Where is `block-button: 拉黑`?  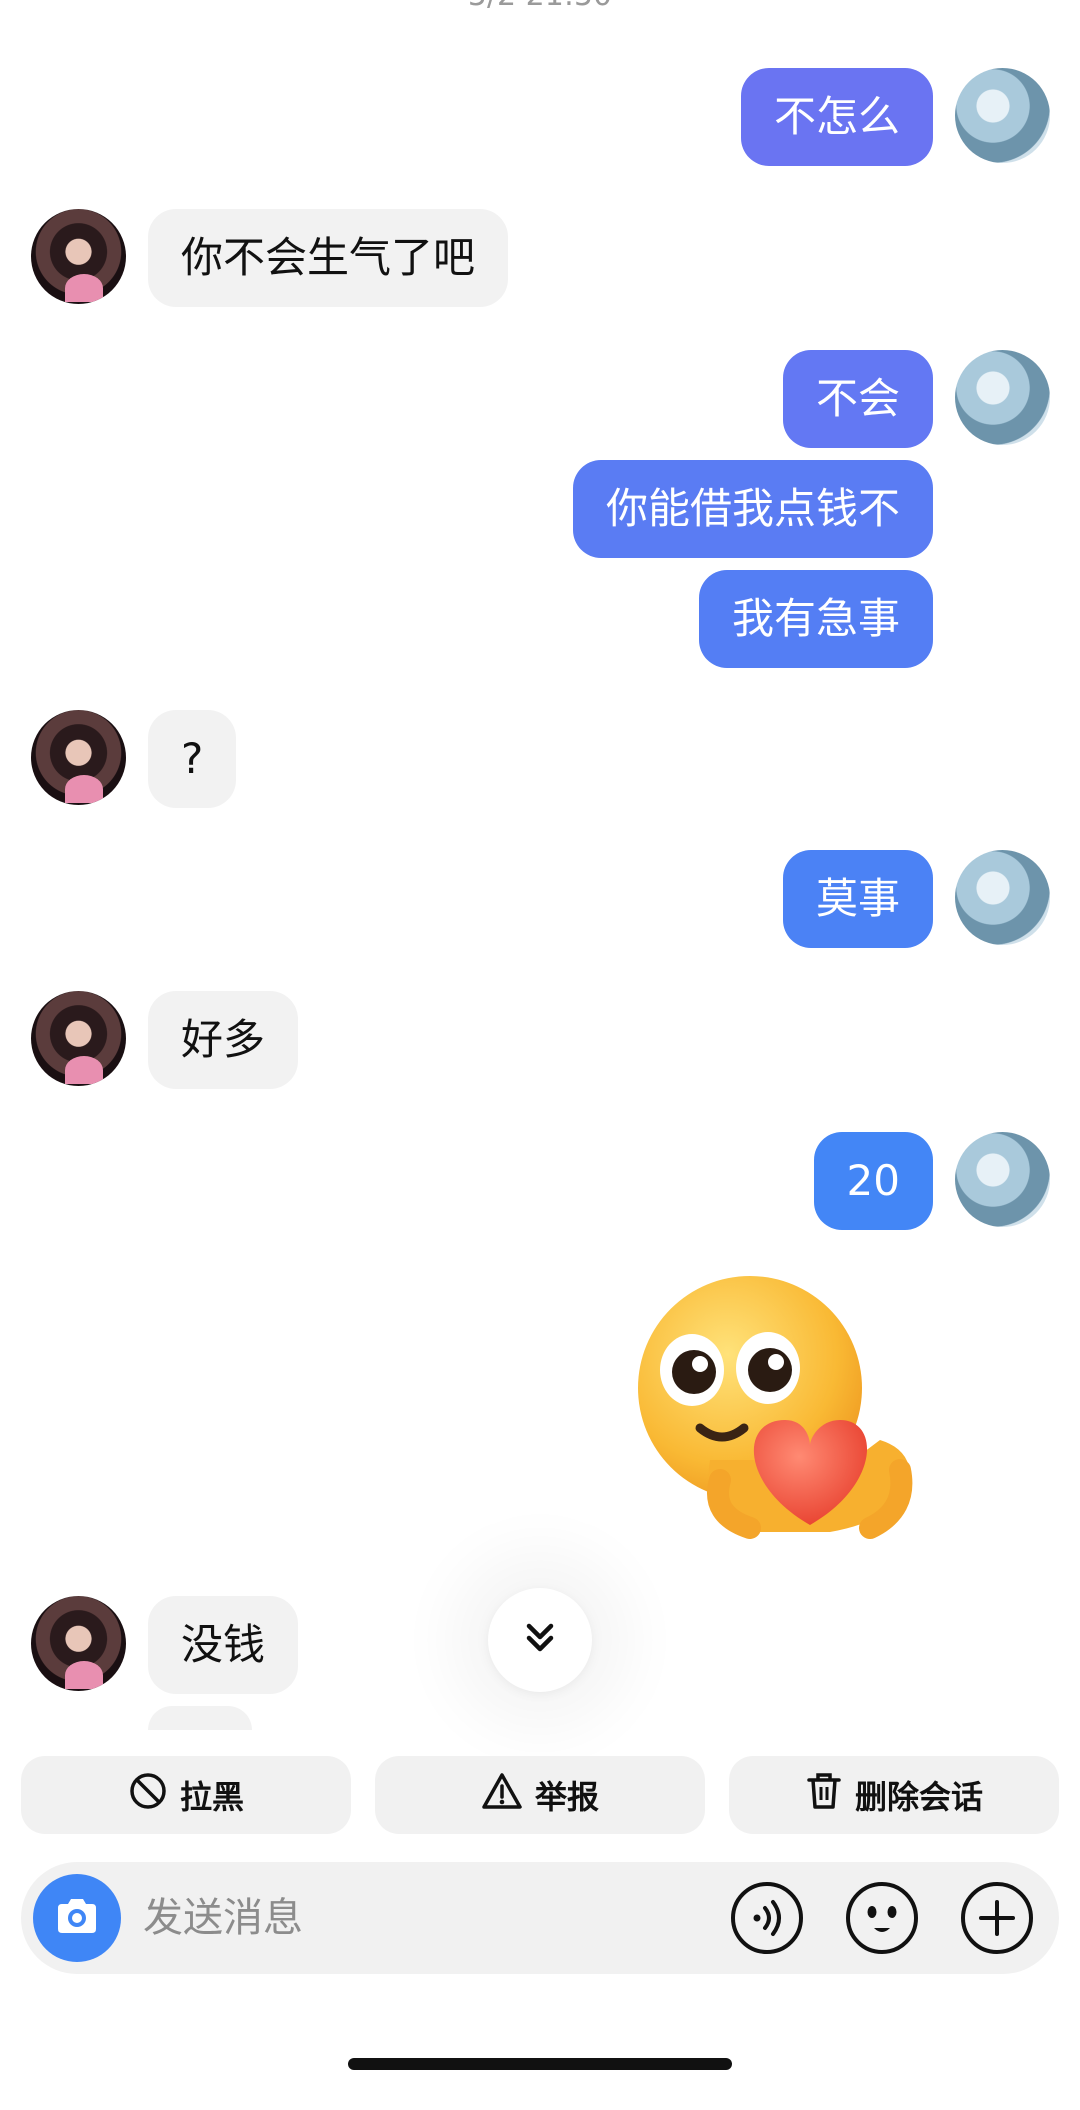
block-button: 拉黑 is located at coordinates (186, 1795).